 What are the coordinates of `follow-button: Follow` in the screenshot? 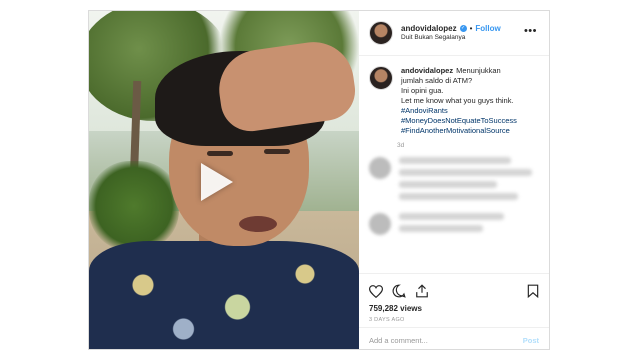 It's located at (487, 29).